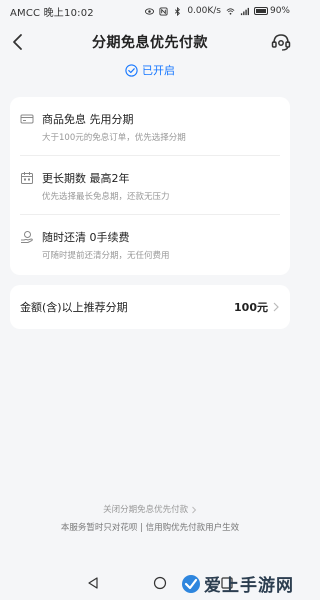 Image resolution: width=320 pixels, height=600 pixels. What do you see at coordinates (163, 11) in the screenshot?
I see `nfc-icon` at bounding box center [163, 11].